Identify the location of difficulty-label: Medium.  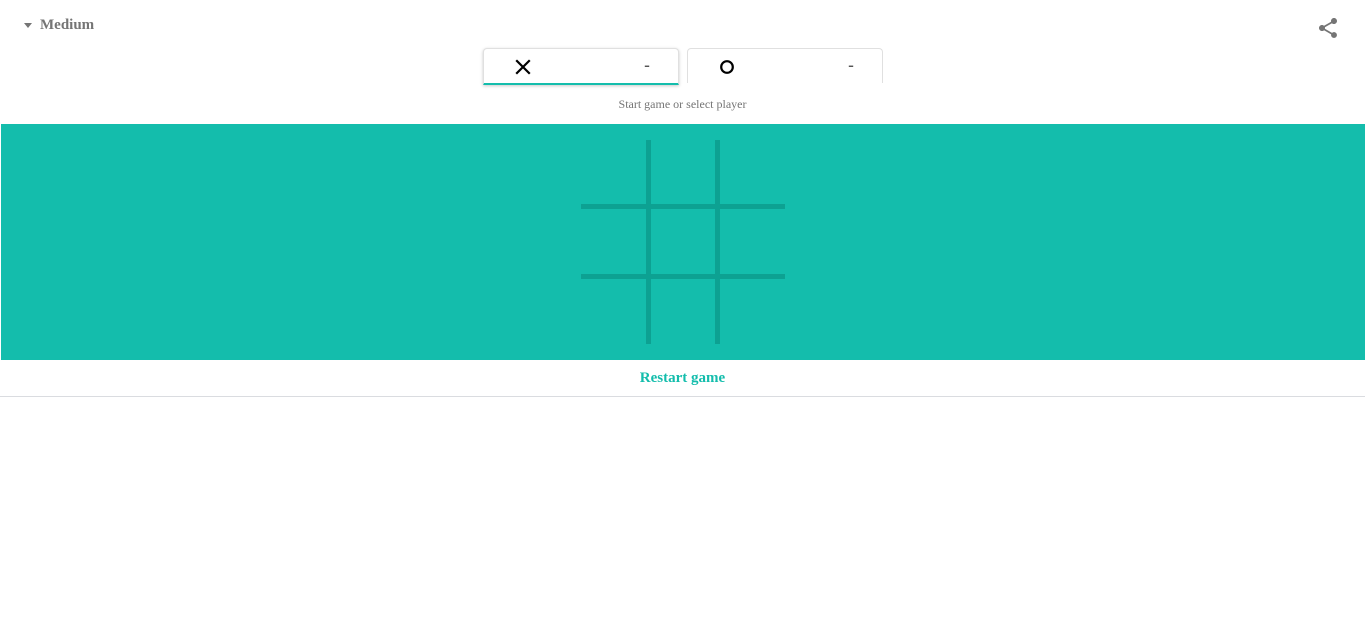
(67, 24).